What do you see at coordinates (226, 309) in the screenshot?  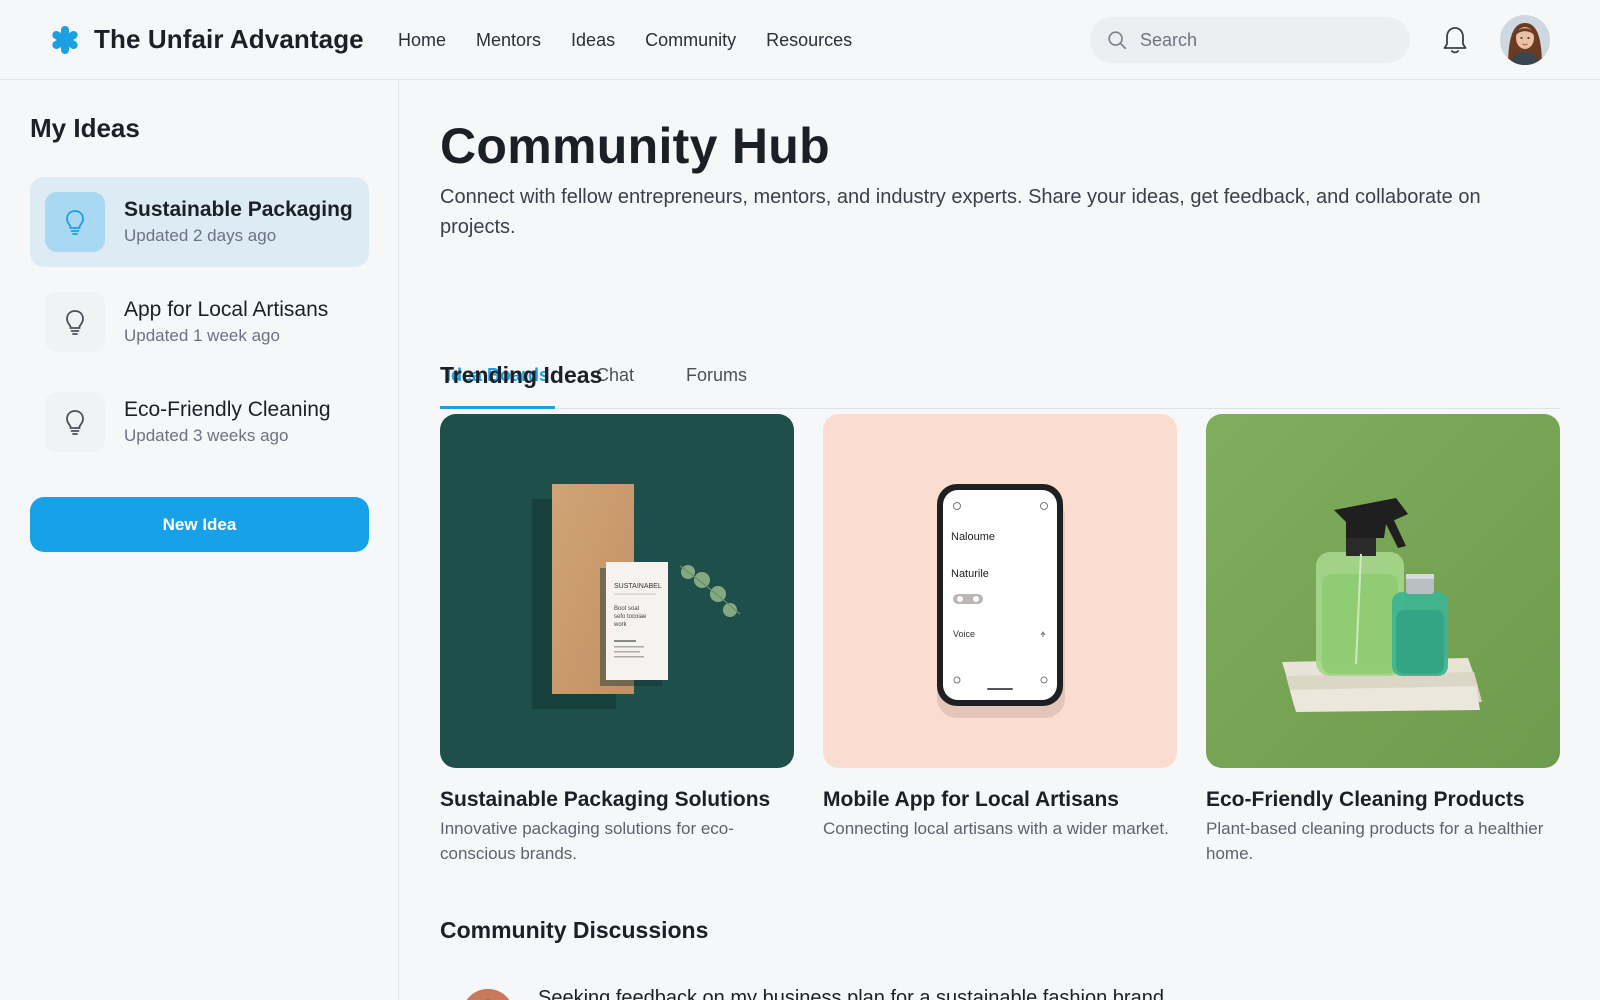 I see `idea-title: App for Local Artisans` at bounding box center [226, 309].